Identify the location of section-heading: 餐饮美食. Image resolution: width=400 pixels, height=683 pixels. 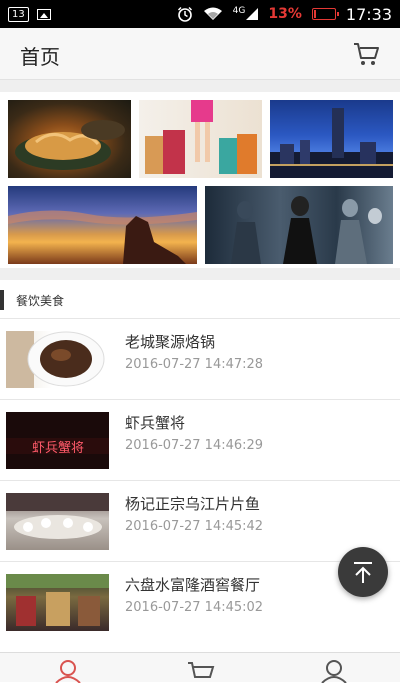
(32, 300).